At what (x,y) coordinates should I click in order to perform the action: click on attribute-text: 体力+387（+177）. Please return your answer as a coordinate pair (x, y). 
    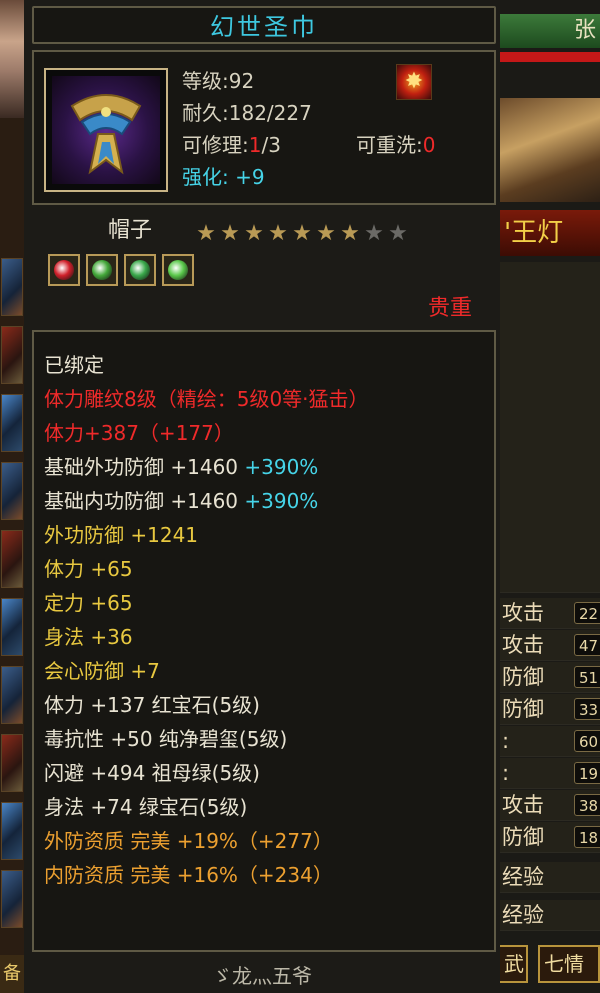
    Looking at the image, I should click on (139, 433).